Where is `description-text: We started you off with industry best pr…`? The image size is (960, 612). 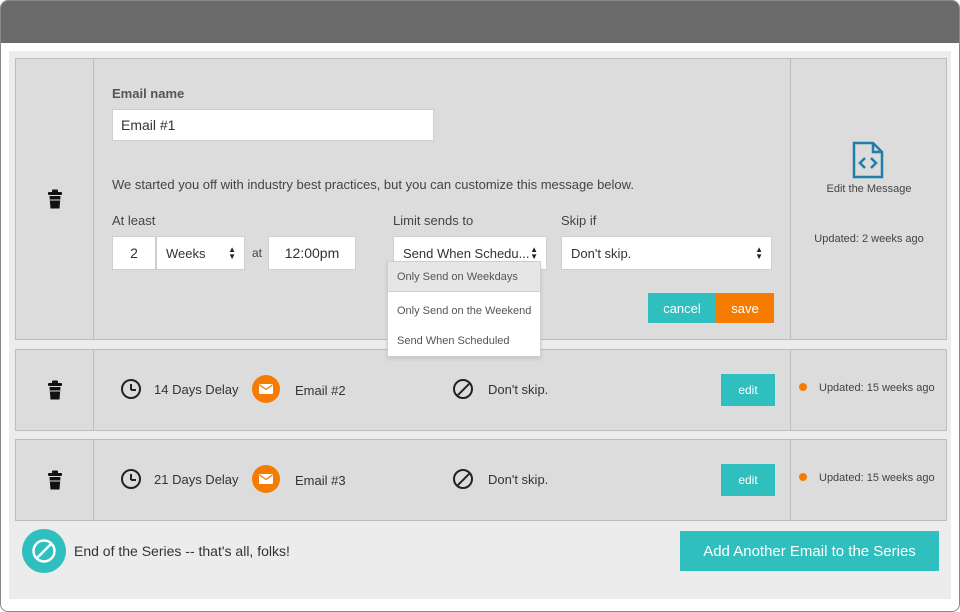 description-text: We started you off with industry best pr… is located at coordinates (373, 184).